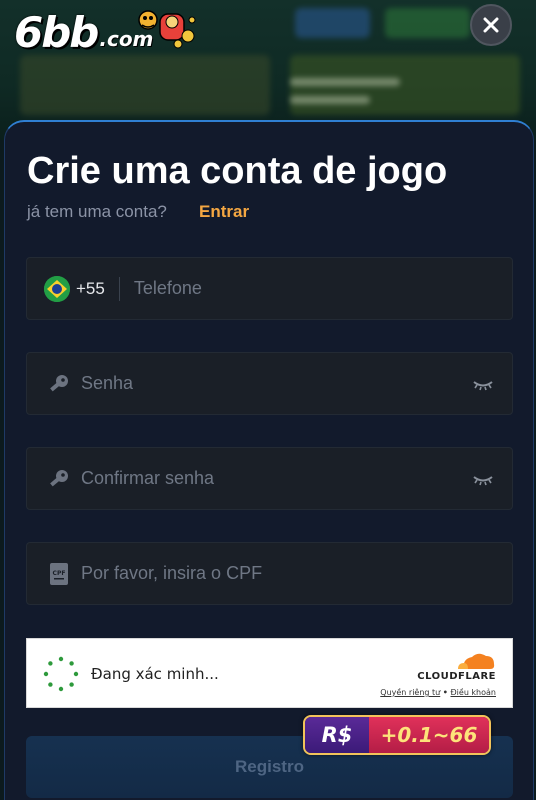 The height and width of the screenshot is (800, 536). I want to click on login-link: Entrar, so click(224, 212).